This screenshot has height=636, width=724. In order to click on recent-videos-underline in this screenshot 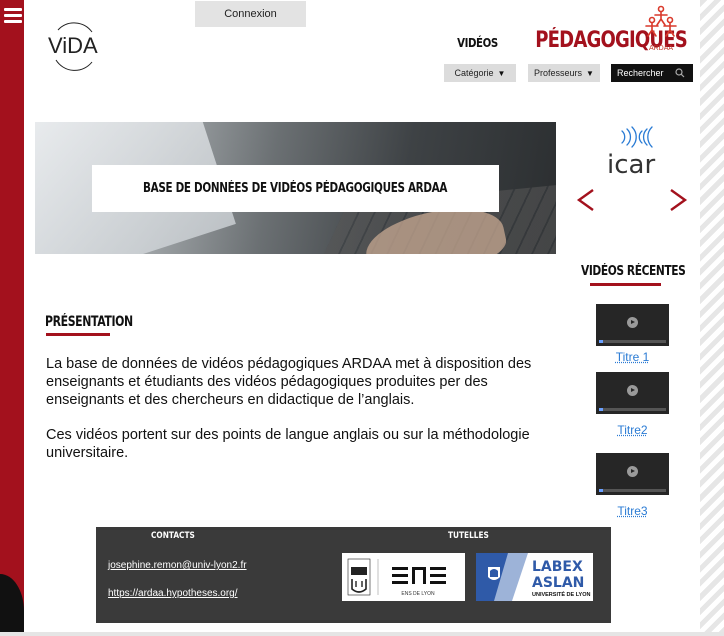, I will do `click(625, 284)`.